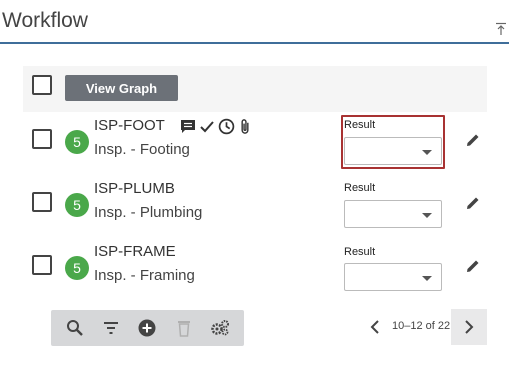 The height and width of the screenshot is (391, 509). I want to click on collapse-icon, so click(501, 29).